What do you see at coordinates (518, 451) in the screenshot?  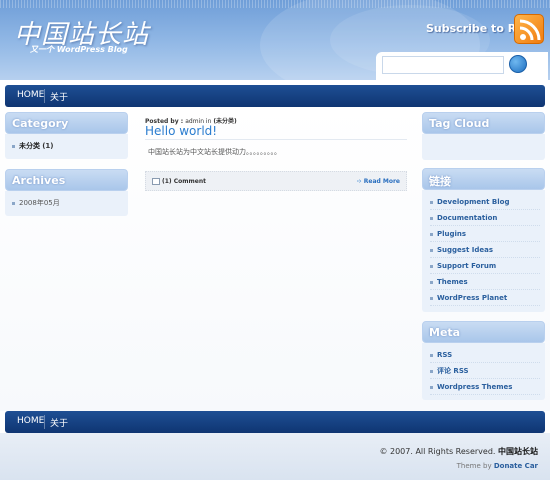 I see `copyright-site-name: 中国站长站` at bounding box center [518, 451].